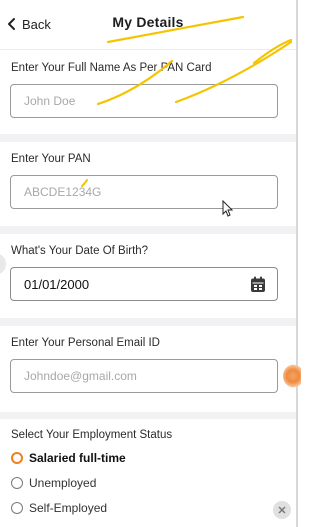 The height and width of the screenshot is (527, 320). Describe the element at coordinates (148, 22) in the screenshot. I see `page-title: My Details` at that location.